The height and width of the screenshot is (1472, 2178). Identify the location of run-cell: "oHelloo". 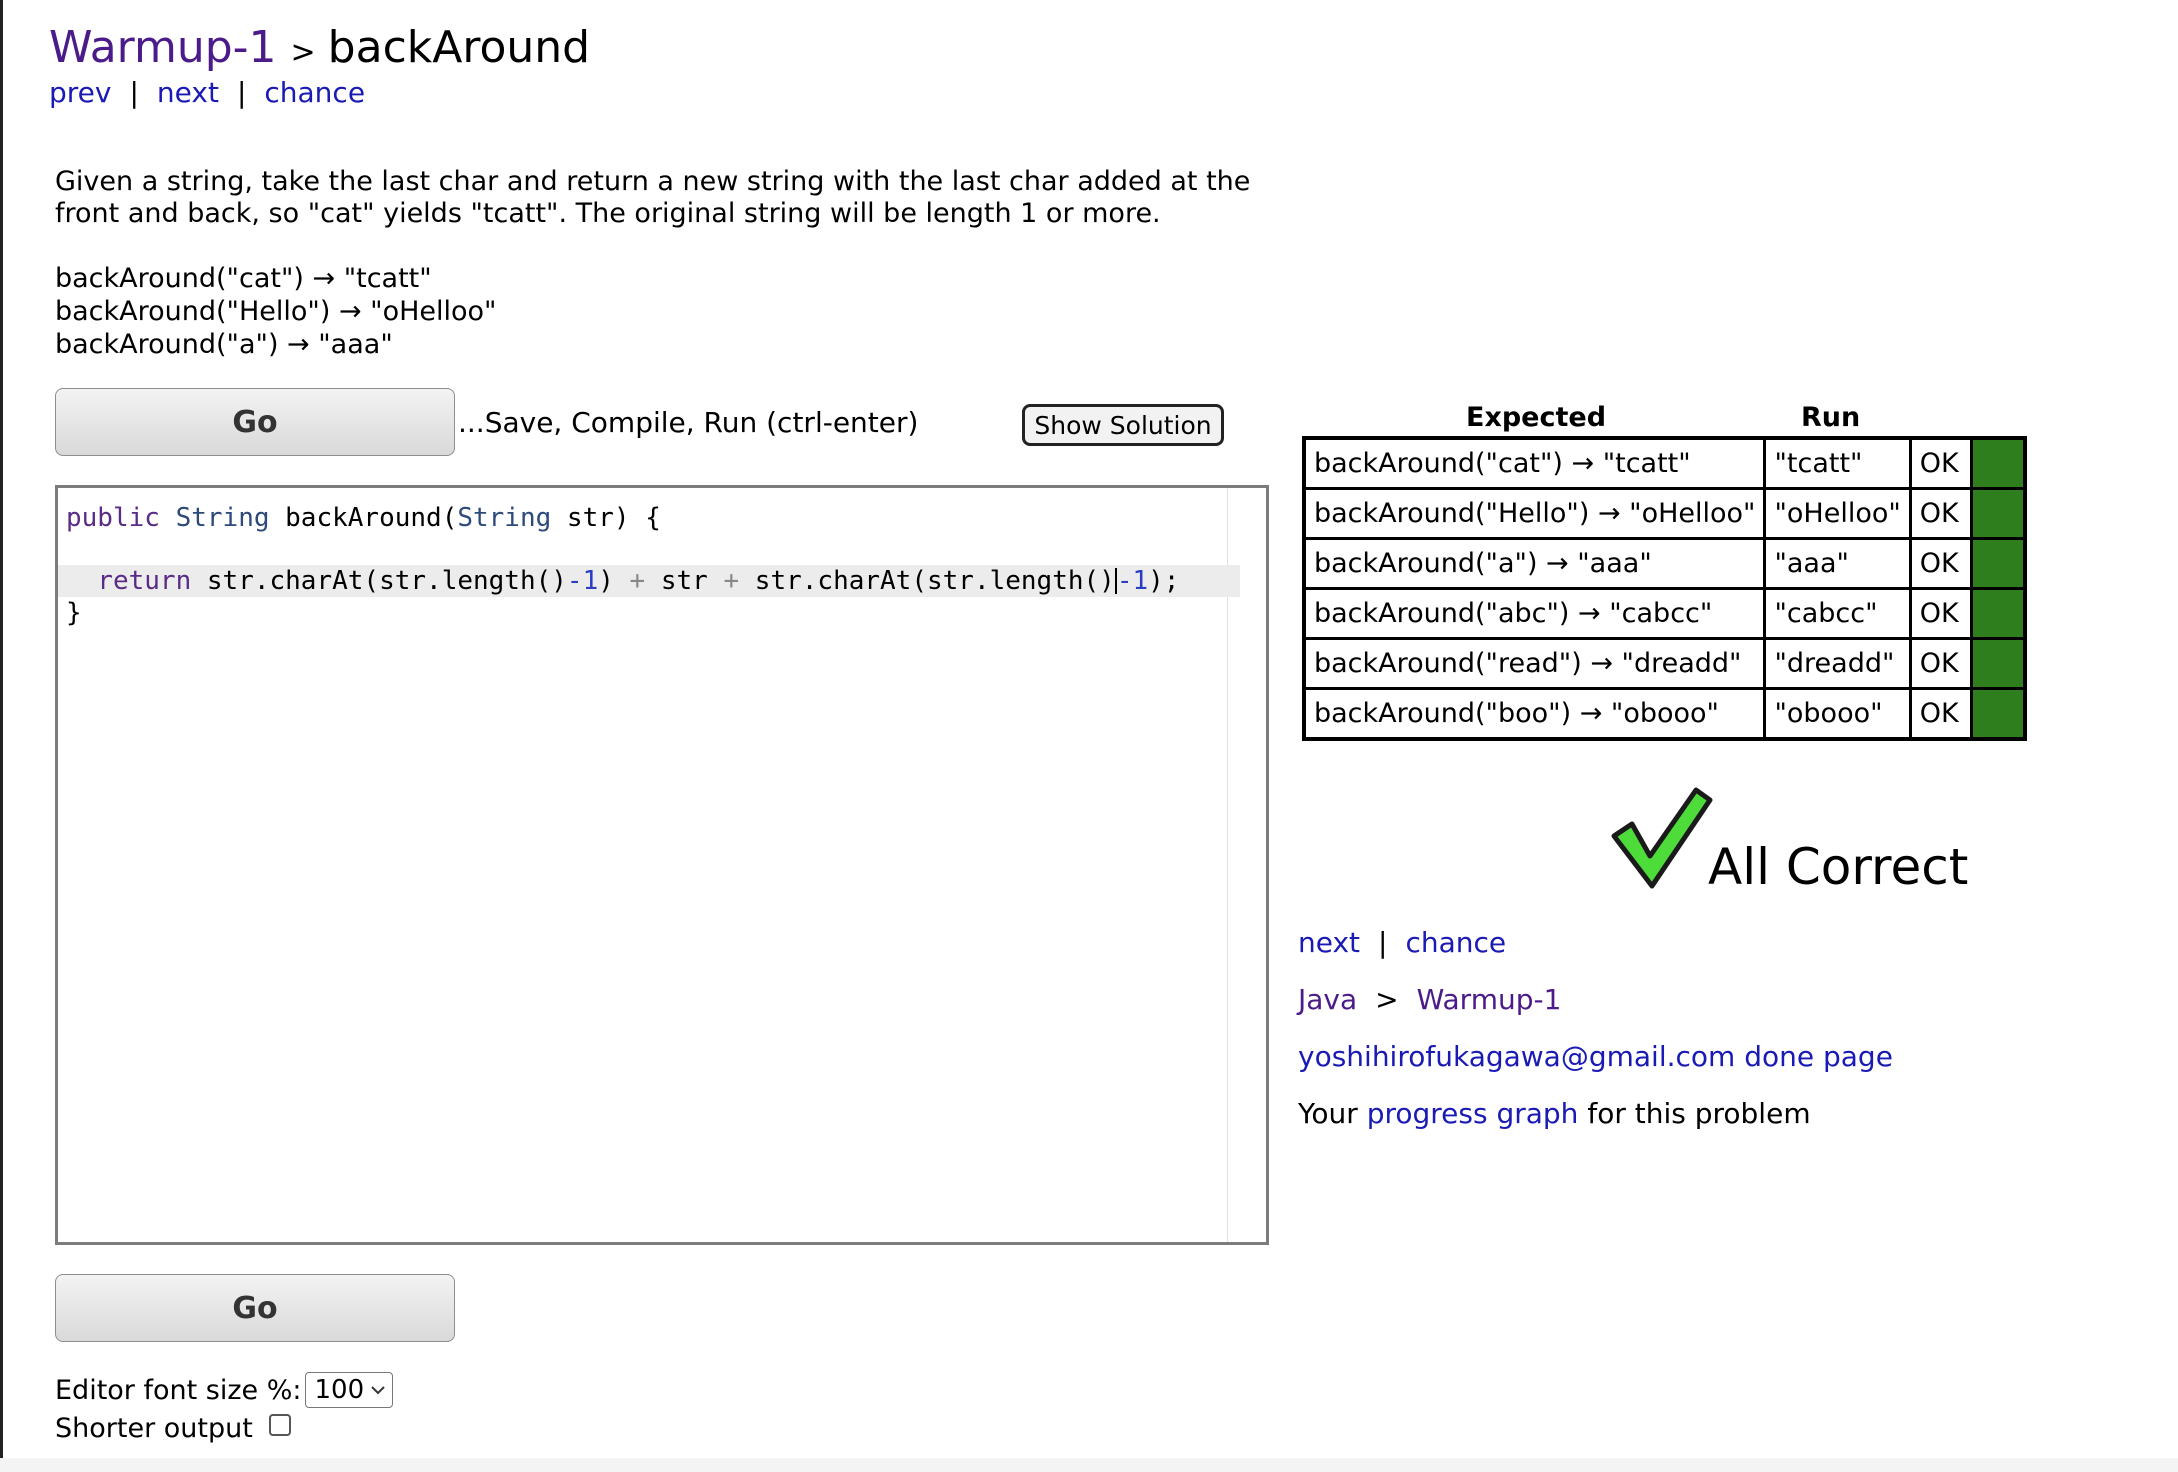
(1837, 513).